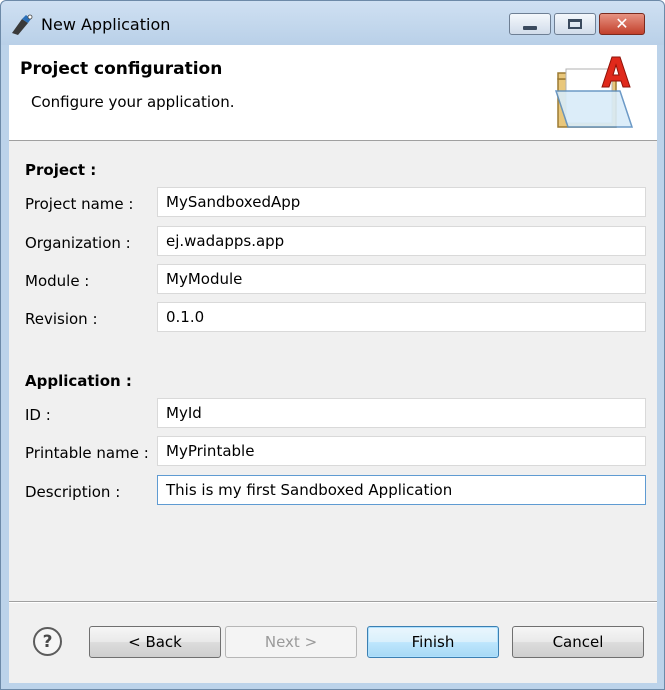 This screenshot has width=665, height=690. I want to click on title-bar: New Application ✕, so click(332, 23).